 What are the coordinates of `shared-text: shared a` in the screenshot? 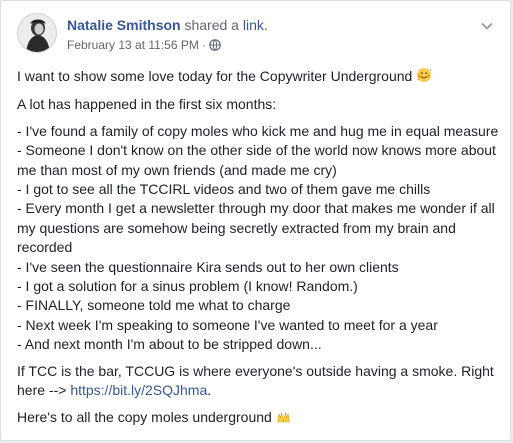 It's located at (211, 25).